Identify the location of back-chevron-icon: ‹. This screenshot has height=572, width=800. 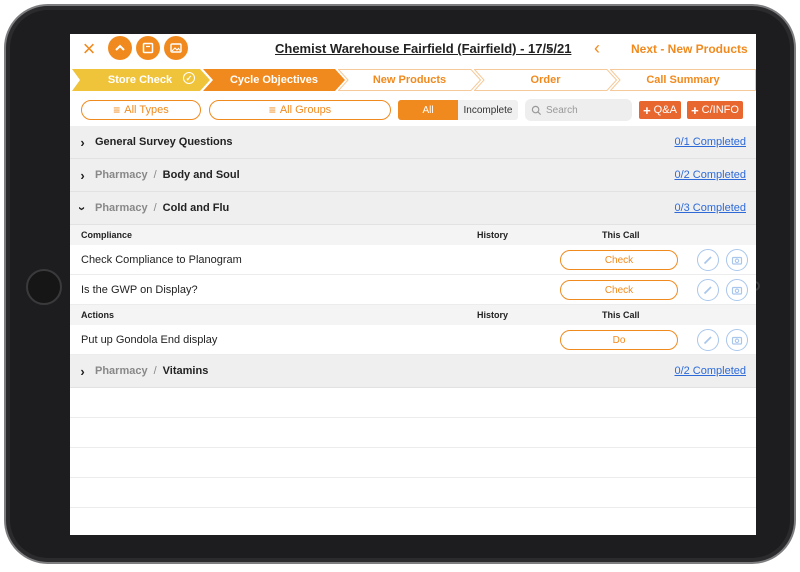
(597, 48).